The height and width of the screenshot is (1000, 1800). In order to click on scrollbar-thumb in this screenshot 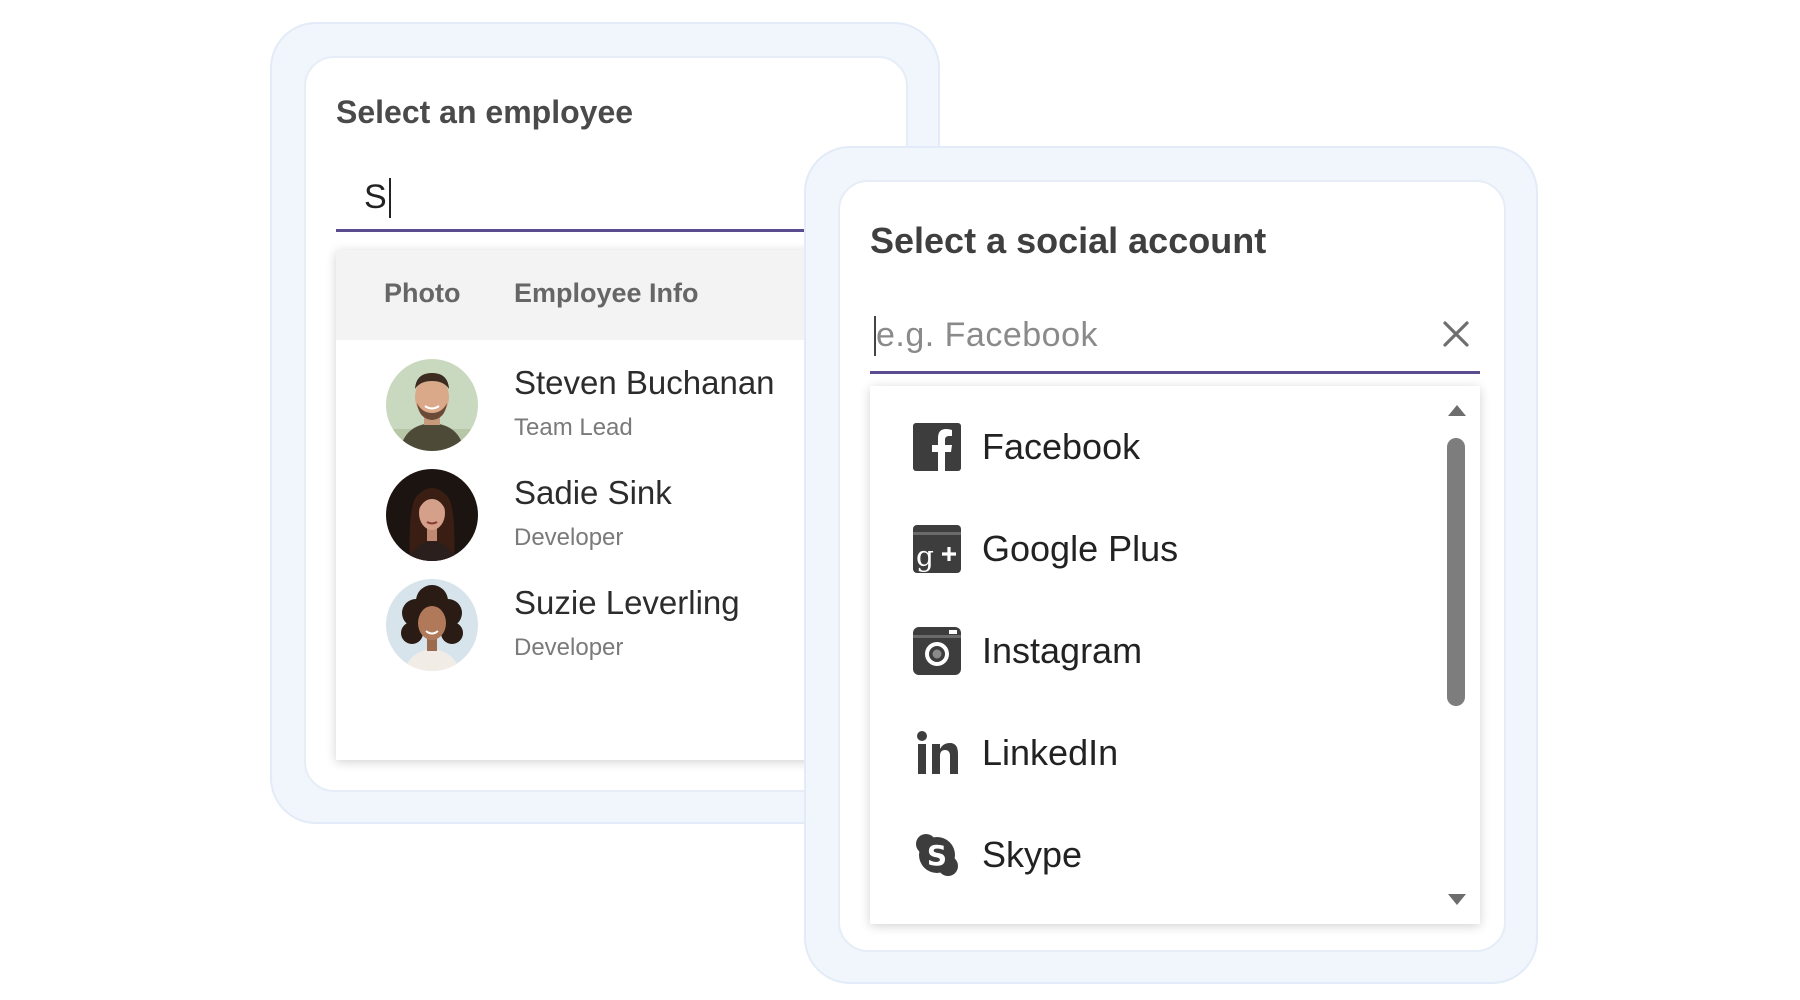, I will do `click(1456, 572)`.